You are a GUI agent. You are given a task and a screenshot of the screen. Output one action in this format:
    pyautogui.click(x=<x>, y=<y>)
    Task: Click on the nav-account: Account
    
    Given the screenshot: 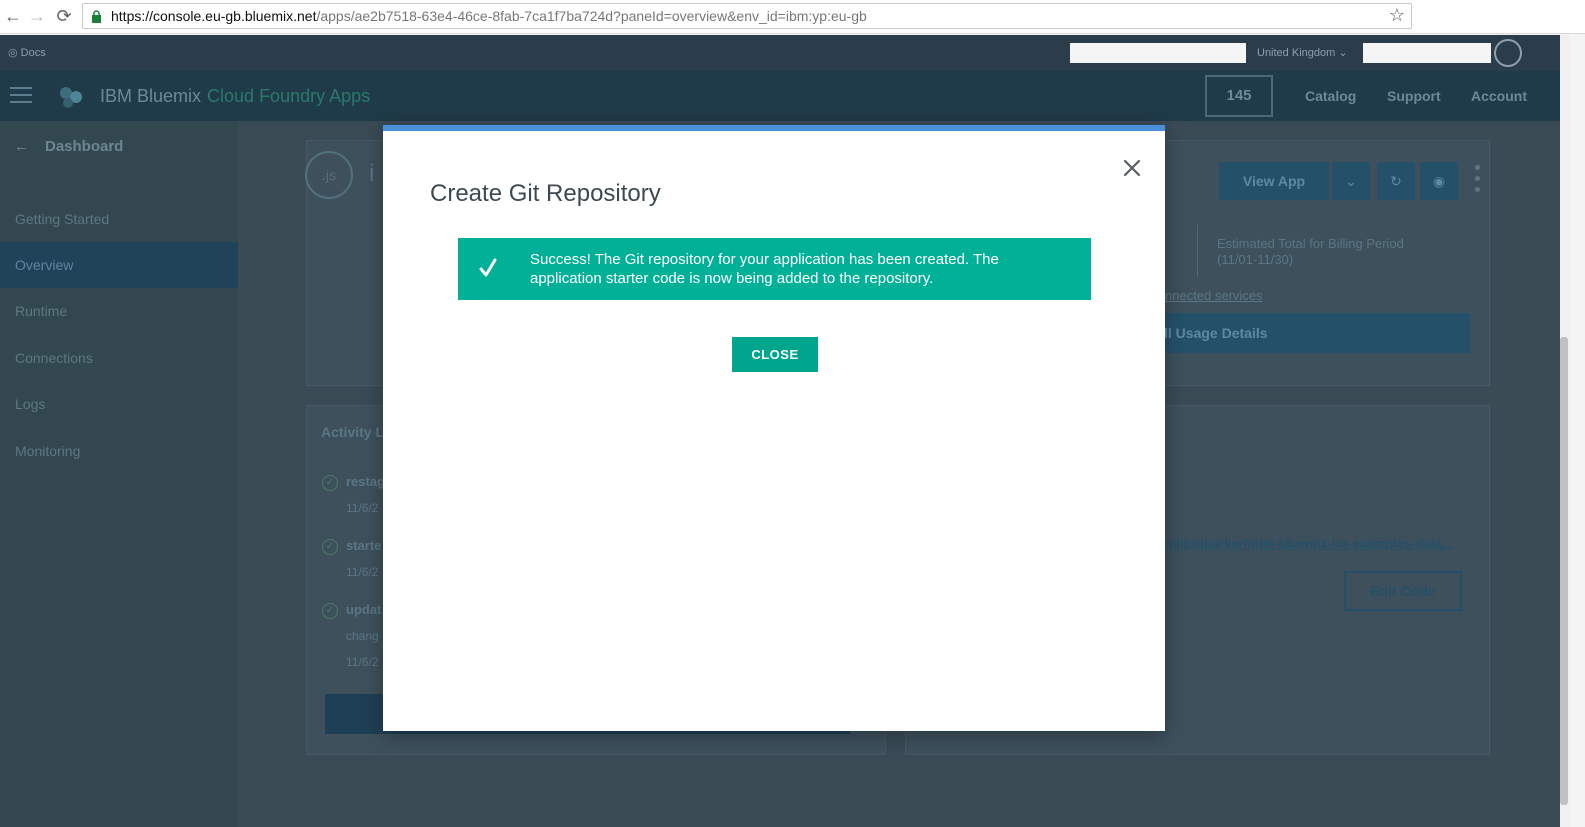 What is the action you would take?
    pyautogui.click(x=1499, y=96)
    